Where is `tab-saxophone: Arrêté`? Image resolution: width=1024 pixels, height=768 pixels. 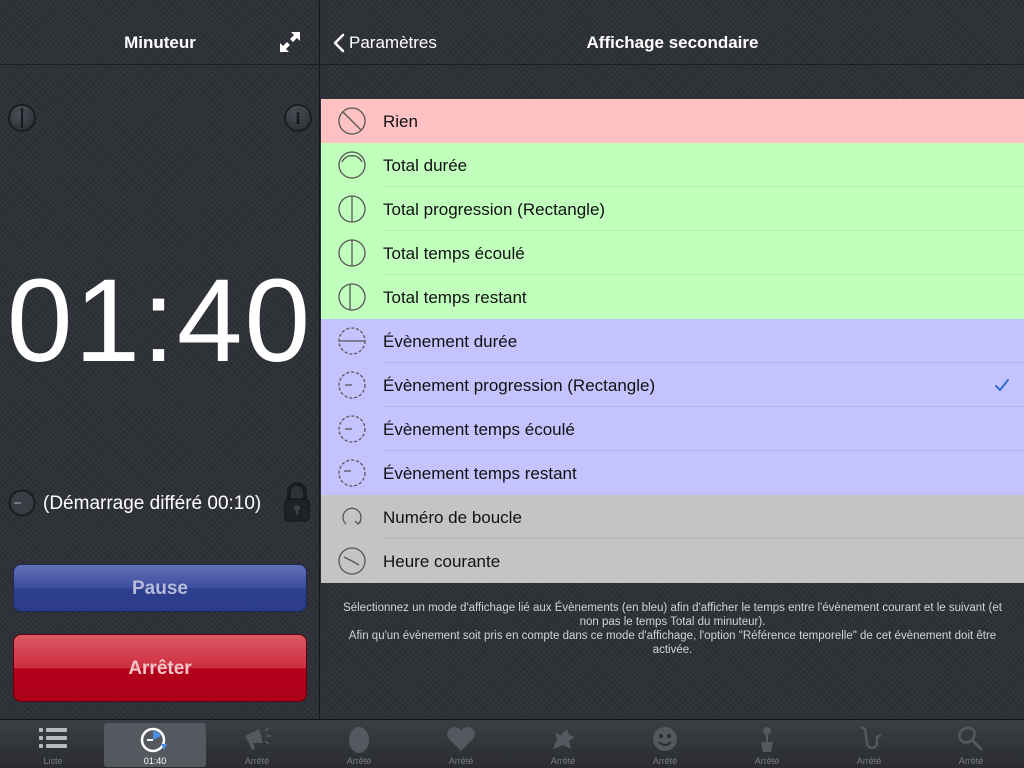 tab-saxophone: Arrêté is located at coordinates (869, 744).